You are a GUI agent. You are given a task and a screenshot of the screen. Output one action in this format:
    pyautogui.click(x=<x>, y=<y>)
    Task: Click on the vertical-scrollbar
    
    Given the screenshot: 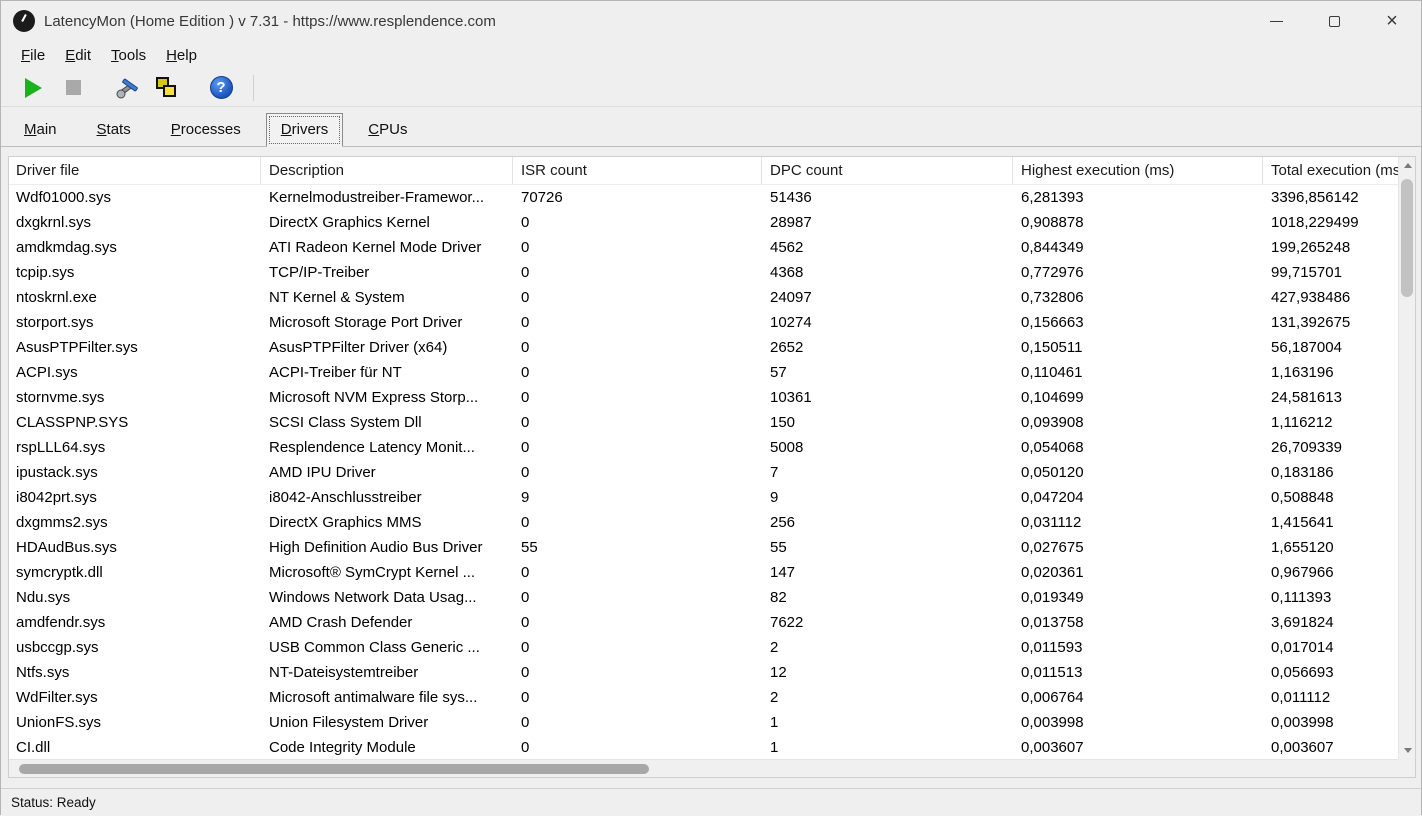 What is the action you would take?
    pyautogui.click(x=1406, y=458)
    